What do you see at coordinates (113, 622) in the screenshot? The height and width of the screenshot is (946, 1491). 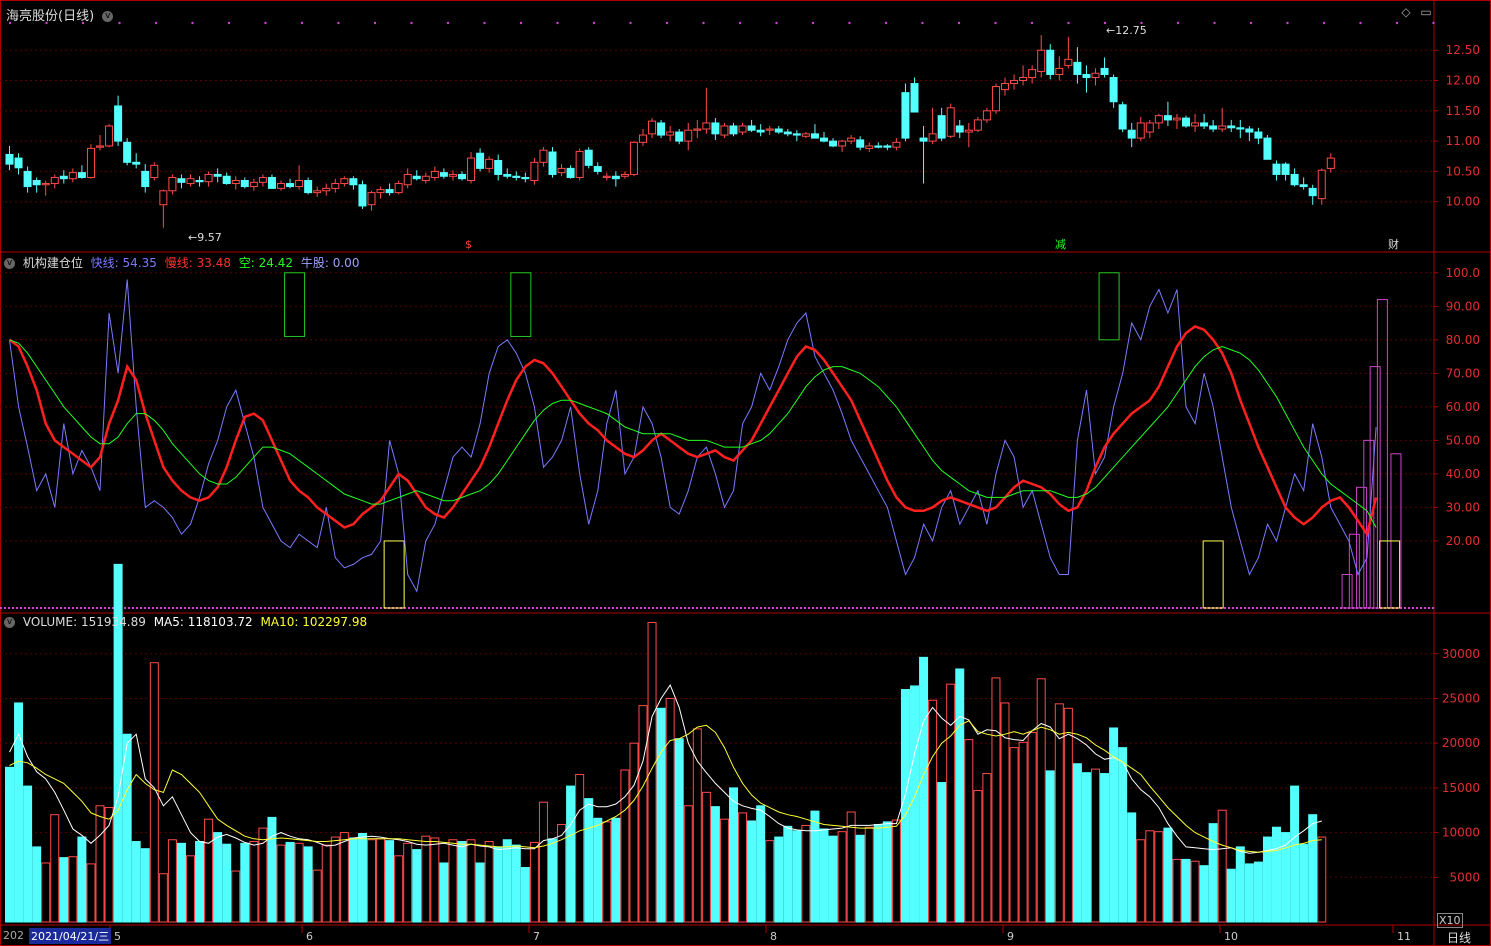 I see `volume-value: 151934.89` at bounding box center [113, 622].